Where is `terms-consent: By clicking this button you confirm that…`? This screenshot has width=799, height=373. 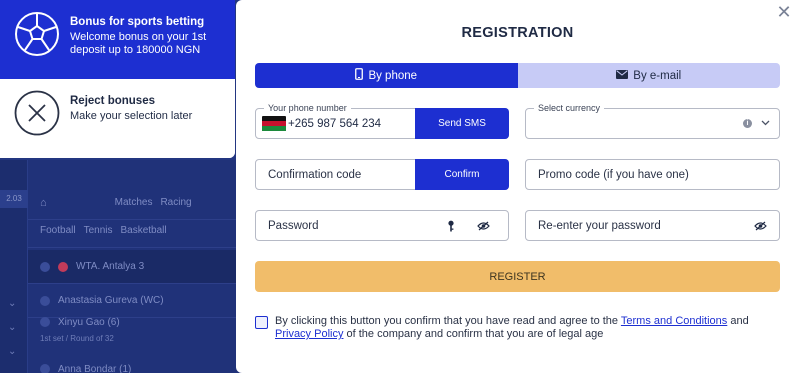 terms-consent: By clicking this button you confirm that… is located at coordinates (517, 328).